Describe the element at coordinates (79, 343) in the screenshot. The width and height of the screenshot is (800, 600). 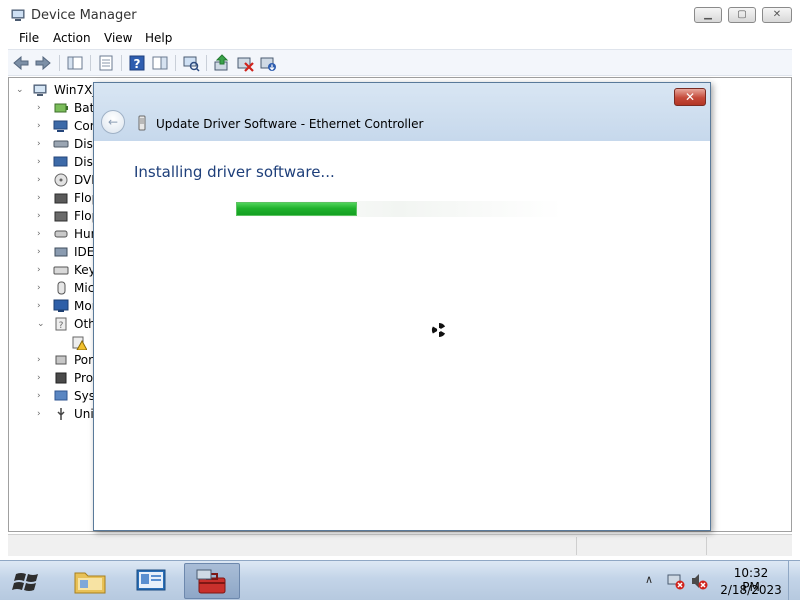
I see `warning-device-icon` at that location.